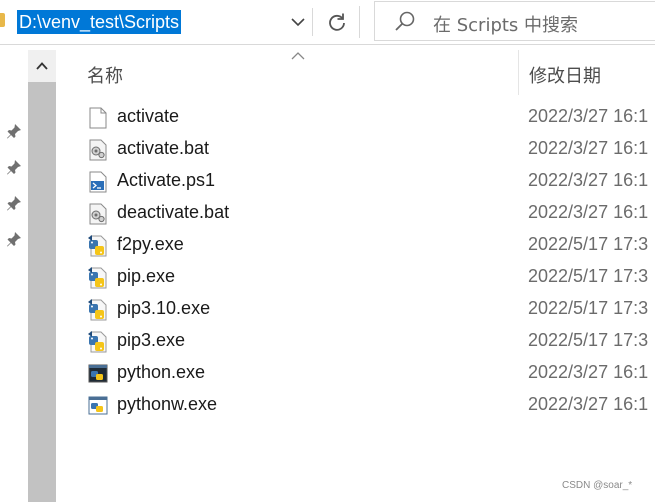  What do you see at coordinates (146, 276) in the screenshot?
I see `file-name: pip.exe` at bounding box center [146, 276].